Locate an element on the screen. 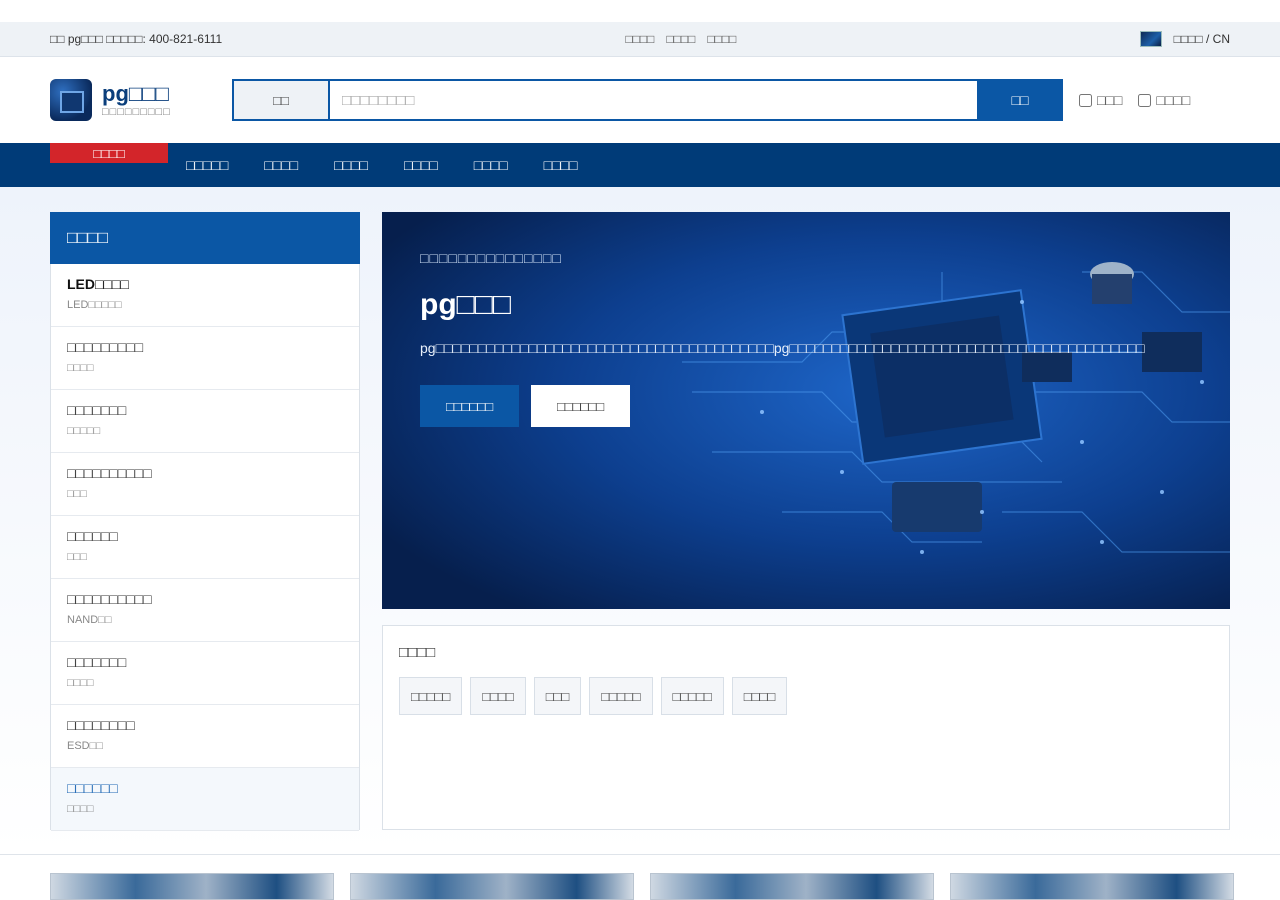  section-divider is located at coordinates (640, 854).